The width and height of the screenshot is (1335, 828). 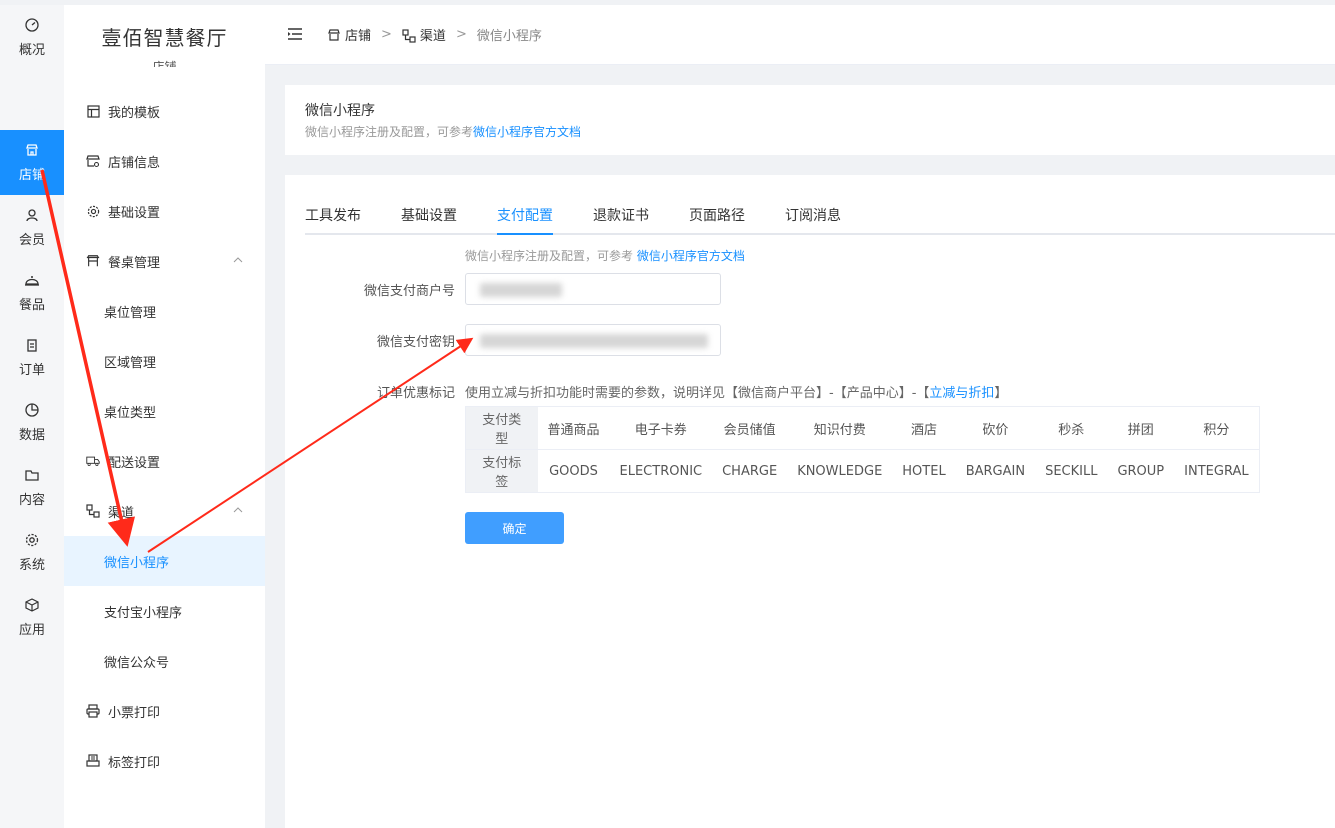 What do you see at coordinates (573, 471) in the screenshot?
I see `table-cell: GOODS` at bounding box center [573, 471].